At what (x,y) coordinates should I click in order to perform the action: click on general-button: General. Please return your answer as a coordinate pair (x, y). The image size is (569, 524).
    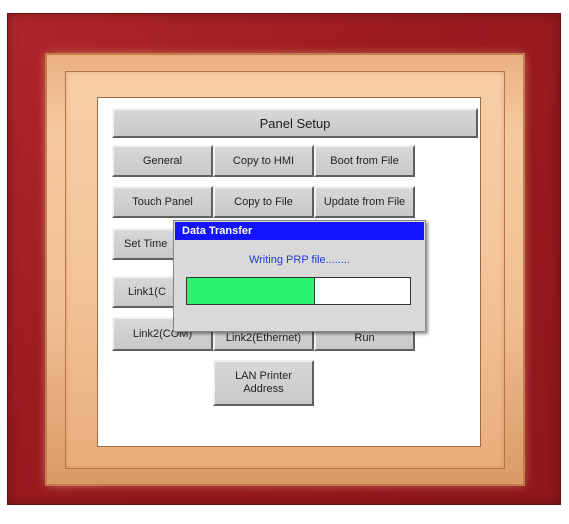
    Looking at the image, I should click on (162, 161).